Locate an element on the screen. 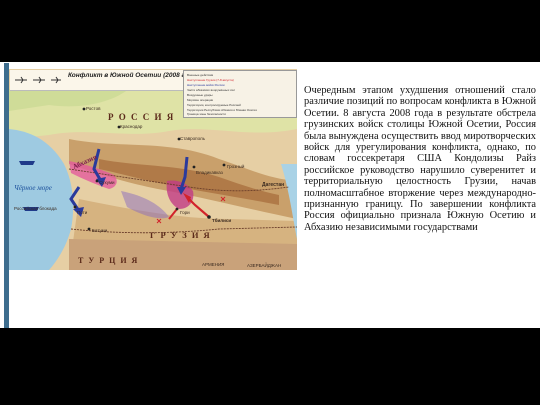 This screenshot has height=405, width=540. label-russian-fleet: Российская блокада is located at coordinates (35, 208).